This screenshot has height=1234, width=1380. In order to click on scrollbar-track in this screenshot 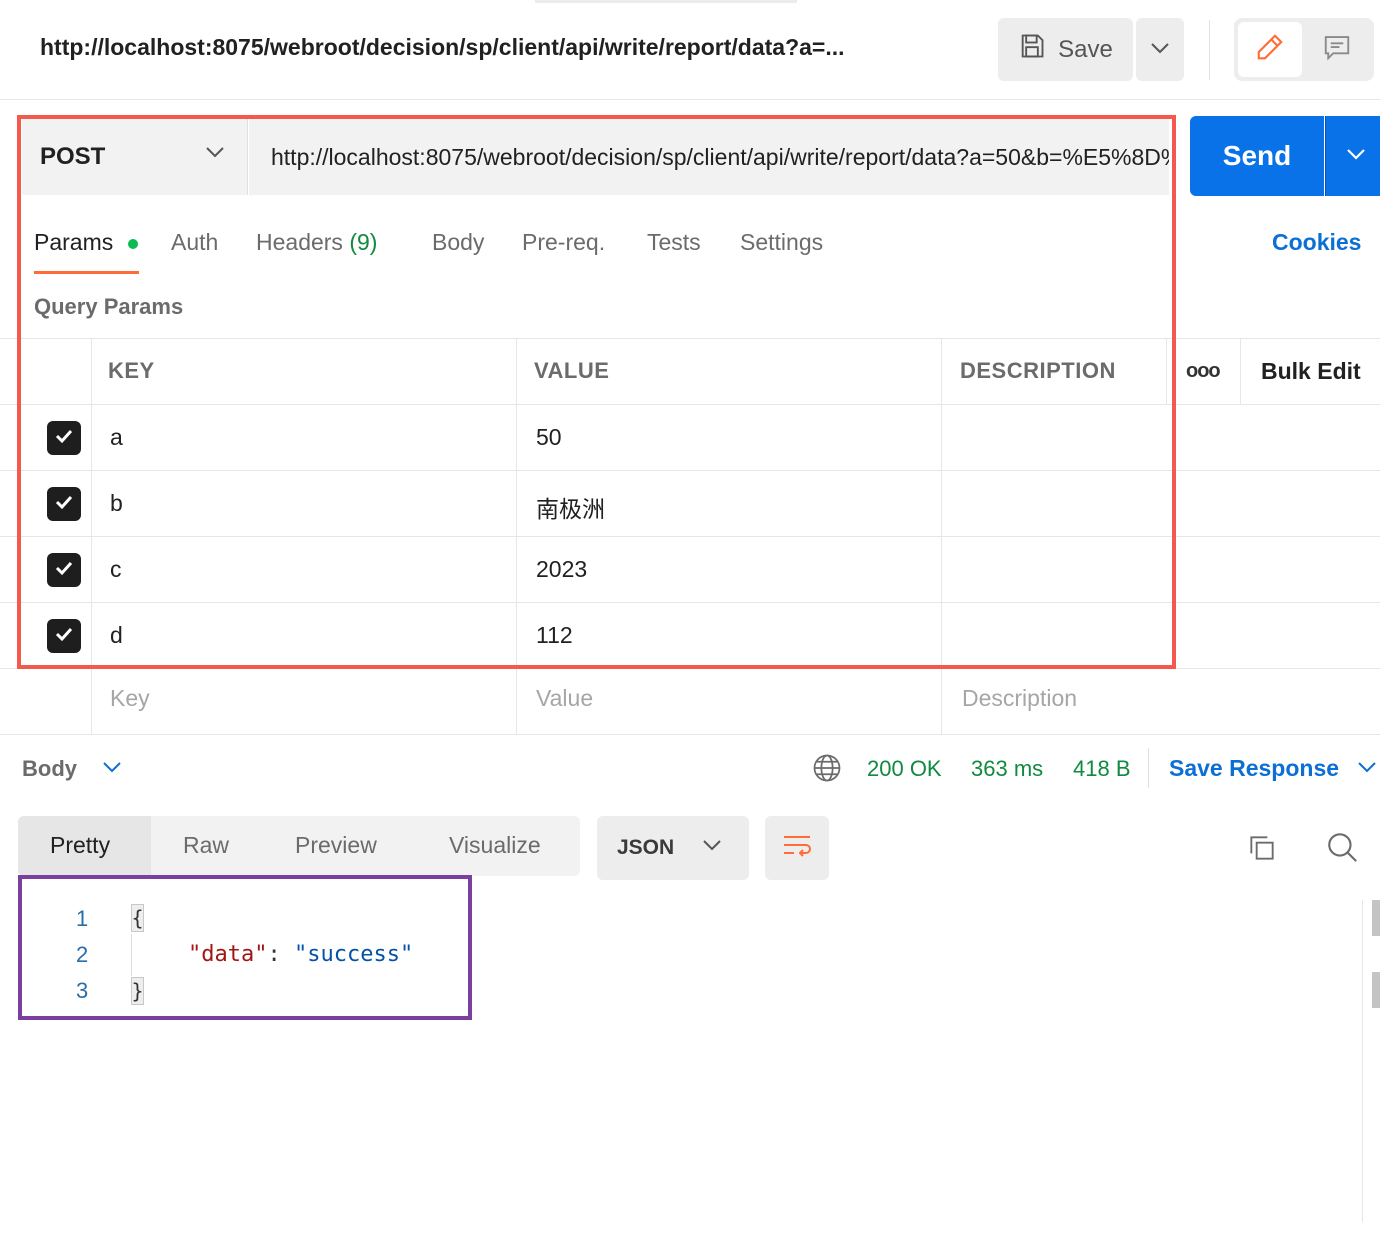, I will do `click(1362, 1061)`.